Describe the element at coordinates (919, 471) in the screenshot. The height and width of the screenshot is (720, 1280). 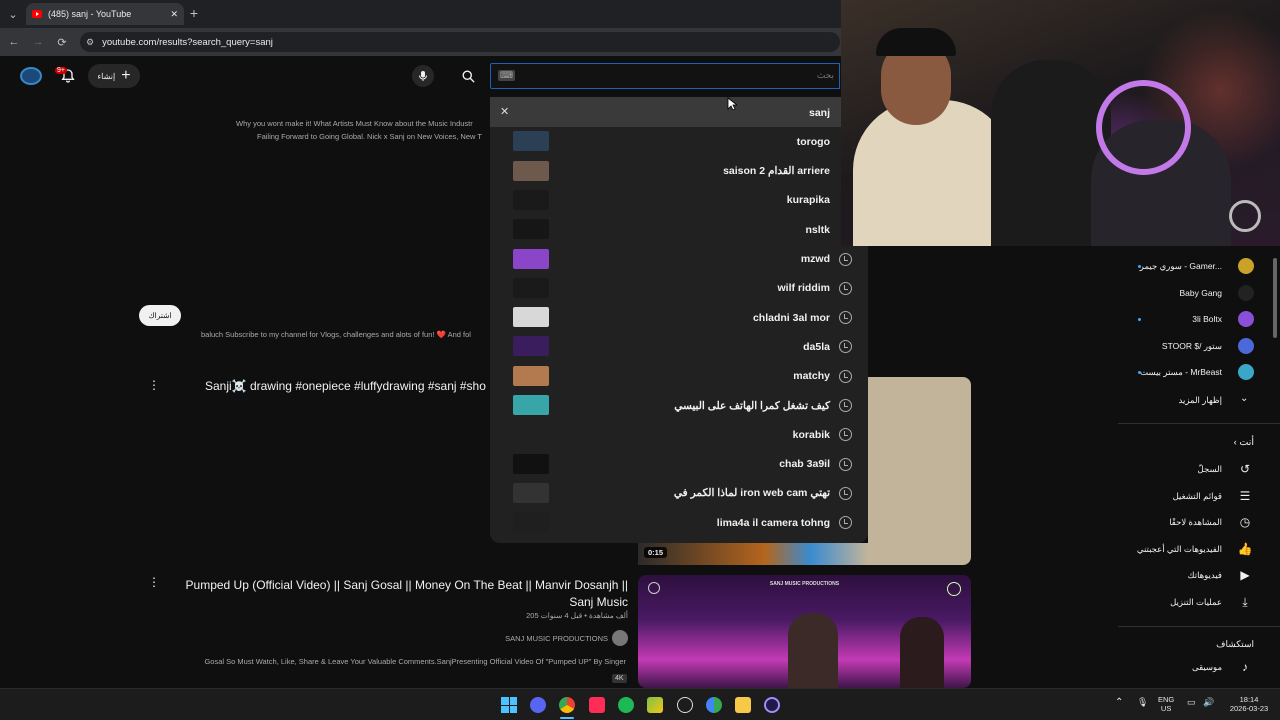
I see `video-thumbnail` at that location.